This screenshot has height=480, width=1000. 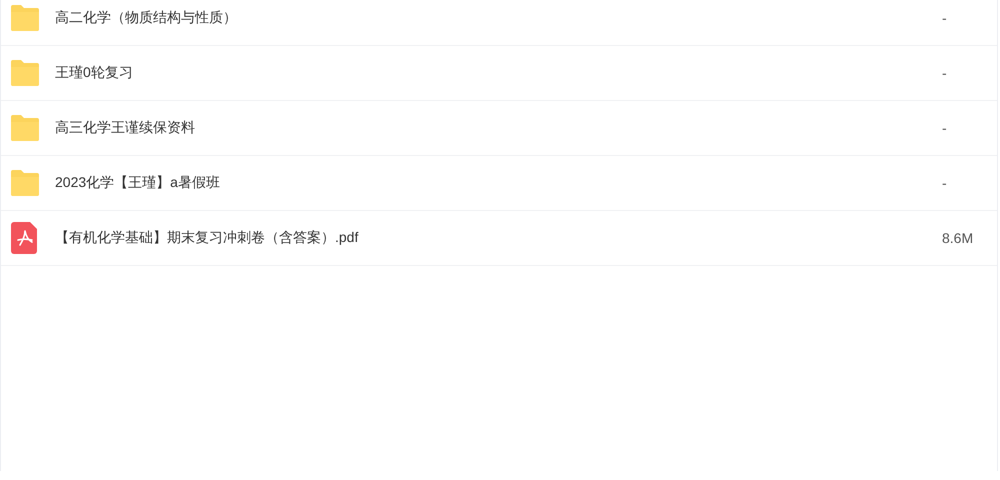 What do you see at coordinates (958, 238) in the screenshot?
I see `file-size: 8.6M` at bounding box center [958, 238].